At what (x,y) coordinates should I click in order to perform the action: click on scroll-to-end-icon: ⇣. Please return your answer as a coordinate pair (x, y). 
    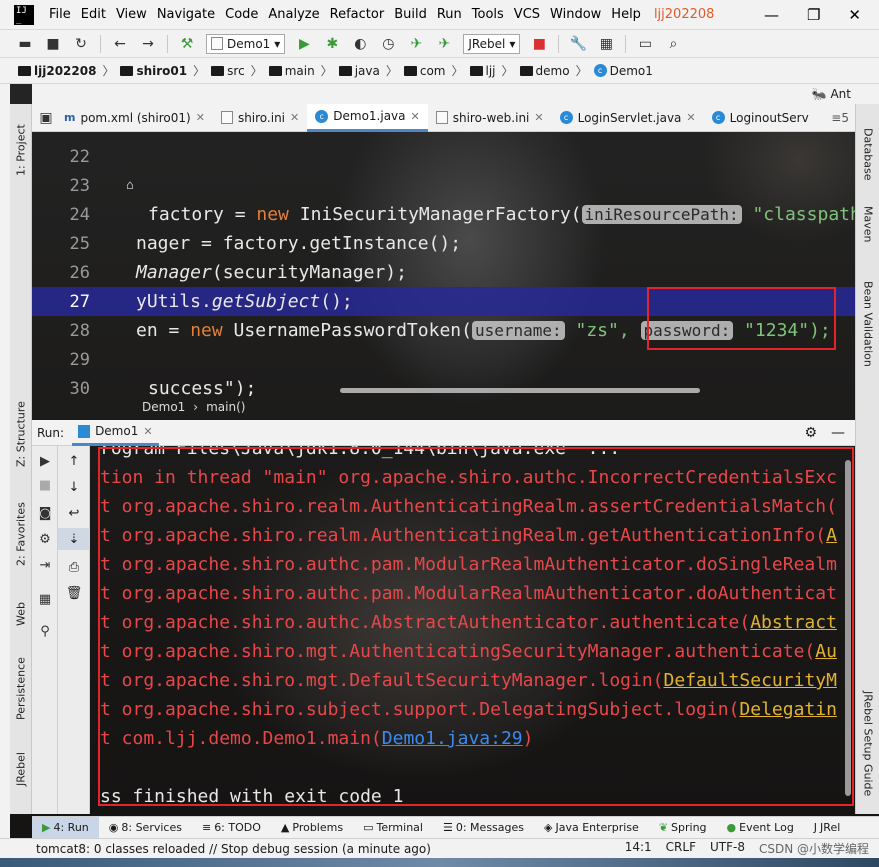
    Looking at the image, I should click on (74, 539).